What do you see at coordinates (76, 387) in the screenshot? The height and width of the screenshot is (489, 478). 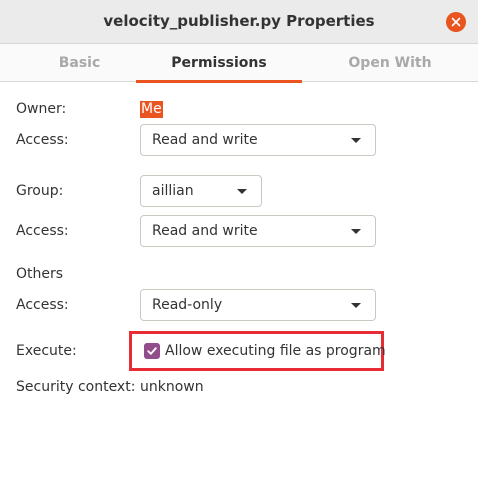 I see `security-context-label: Security context:` at bounding box center [76, 387].